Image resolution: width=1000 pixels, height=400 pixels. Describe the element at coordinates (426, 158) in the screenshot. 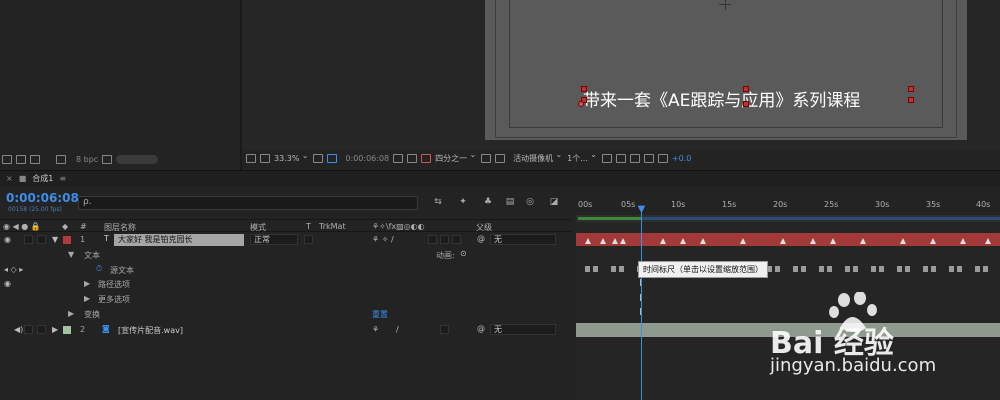

I see `channel-icon` at that location.